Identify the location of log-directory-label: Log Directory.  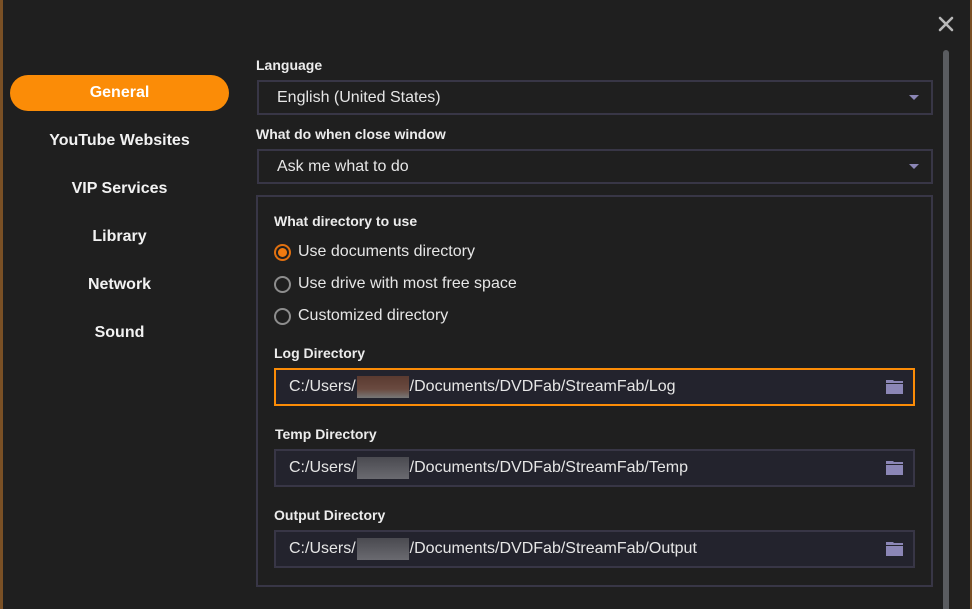
(320, 353).